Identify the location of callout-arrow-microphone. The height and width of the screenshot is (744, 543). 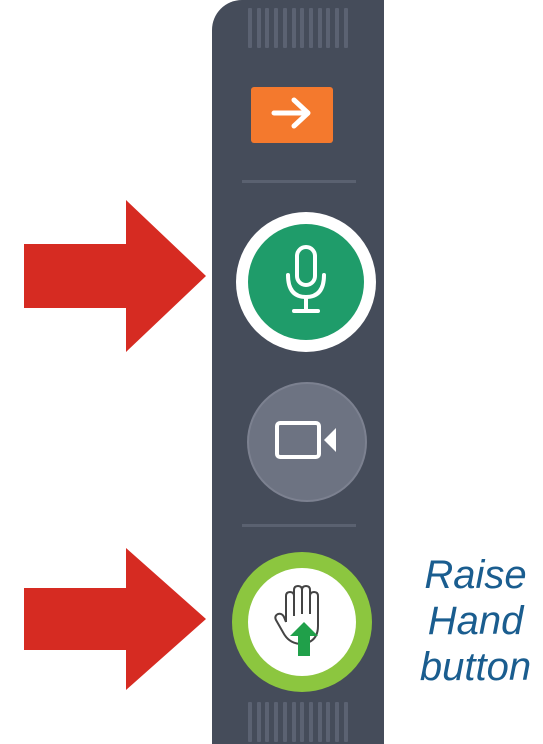
(115, 276).